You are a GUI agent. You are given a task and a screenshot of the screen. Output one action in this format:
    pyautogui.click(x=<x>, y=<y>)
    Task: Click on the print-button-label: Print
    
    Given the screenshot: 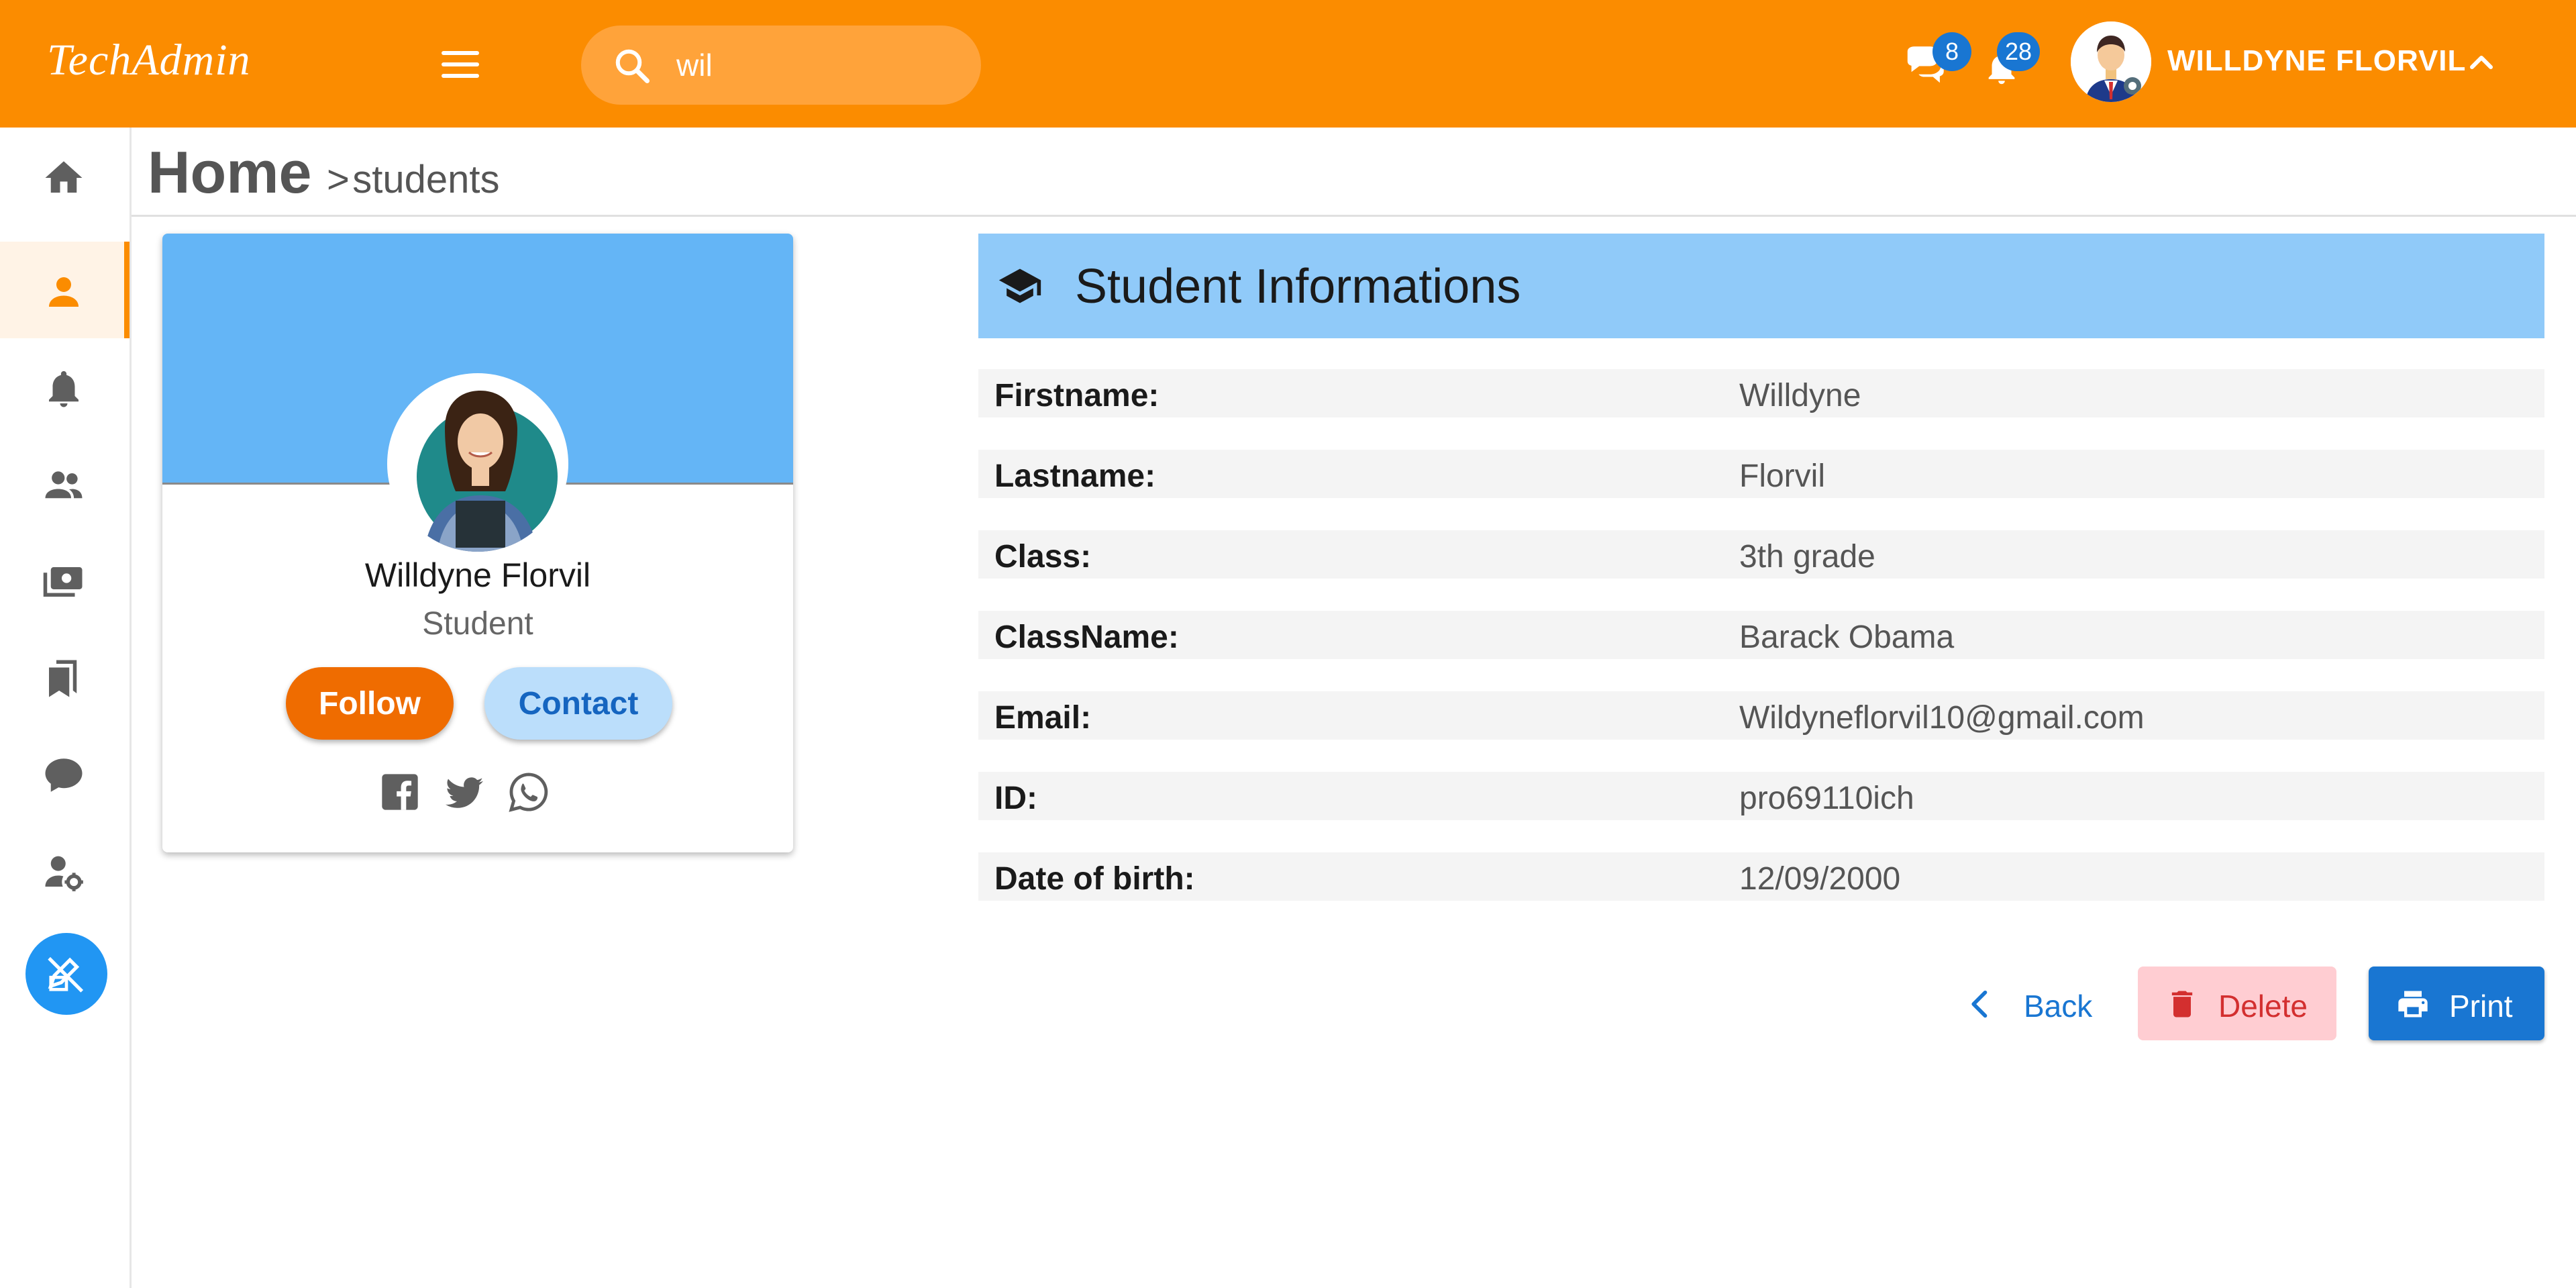 What is the action you would take?
    pyautogui.click(x=2481, y=1006)
    